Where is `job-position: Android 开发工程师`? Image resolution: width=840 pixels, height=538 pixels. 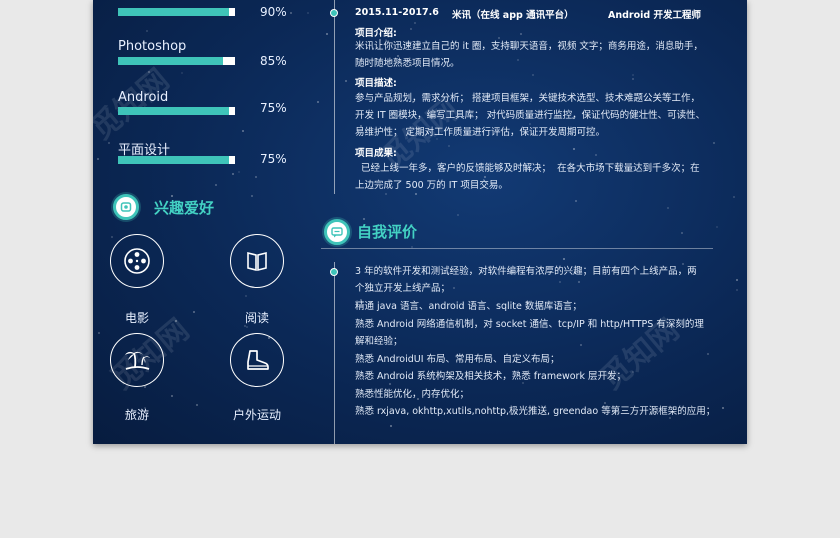
job-position: Android 开发工程师 is located at coordinates (654, 15).